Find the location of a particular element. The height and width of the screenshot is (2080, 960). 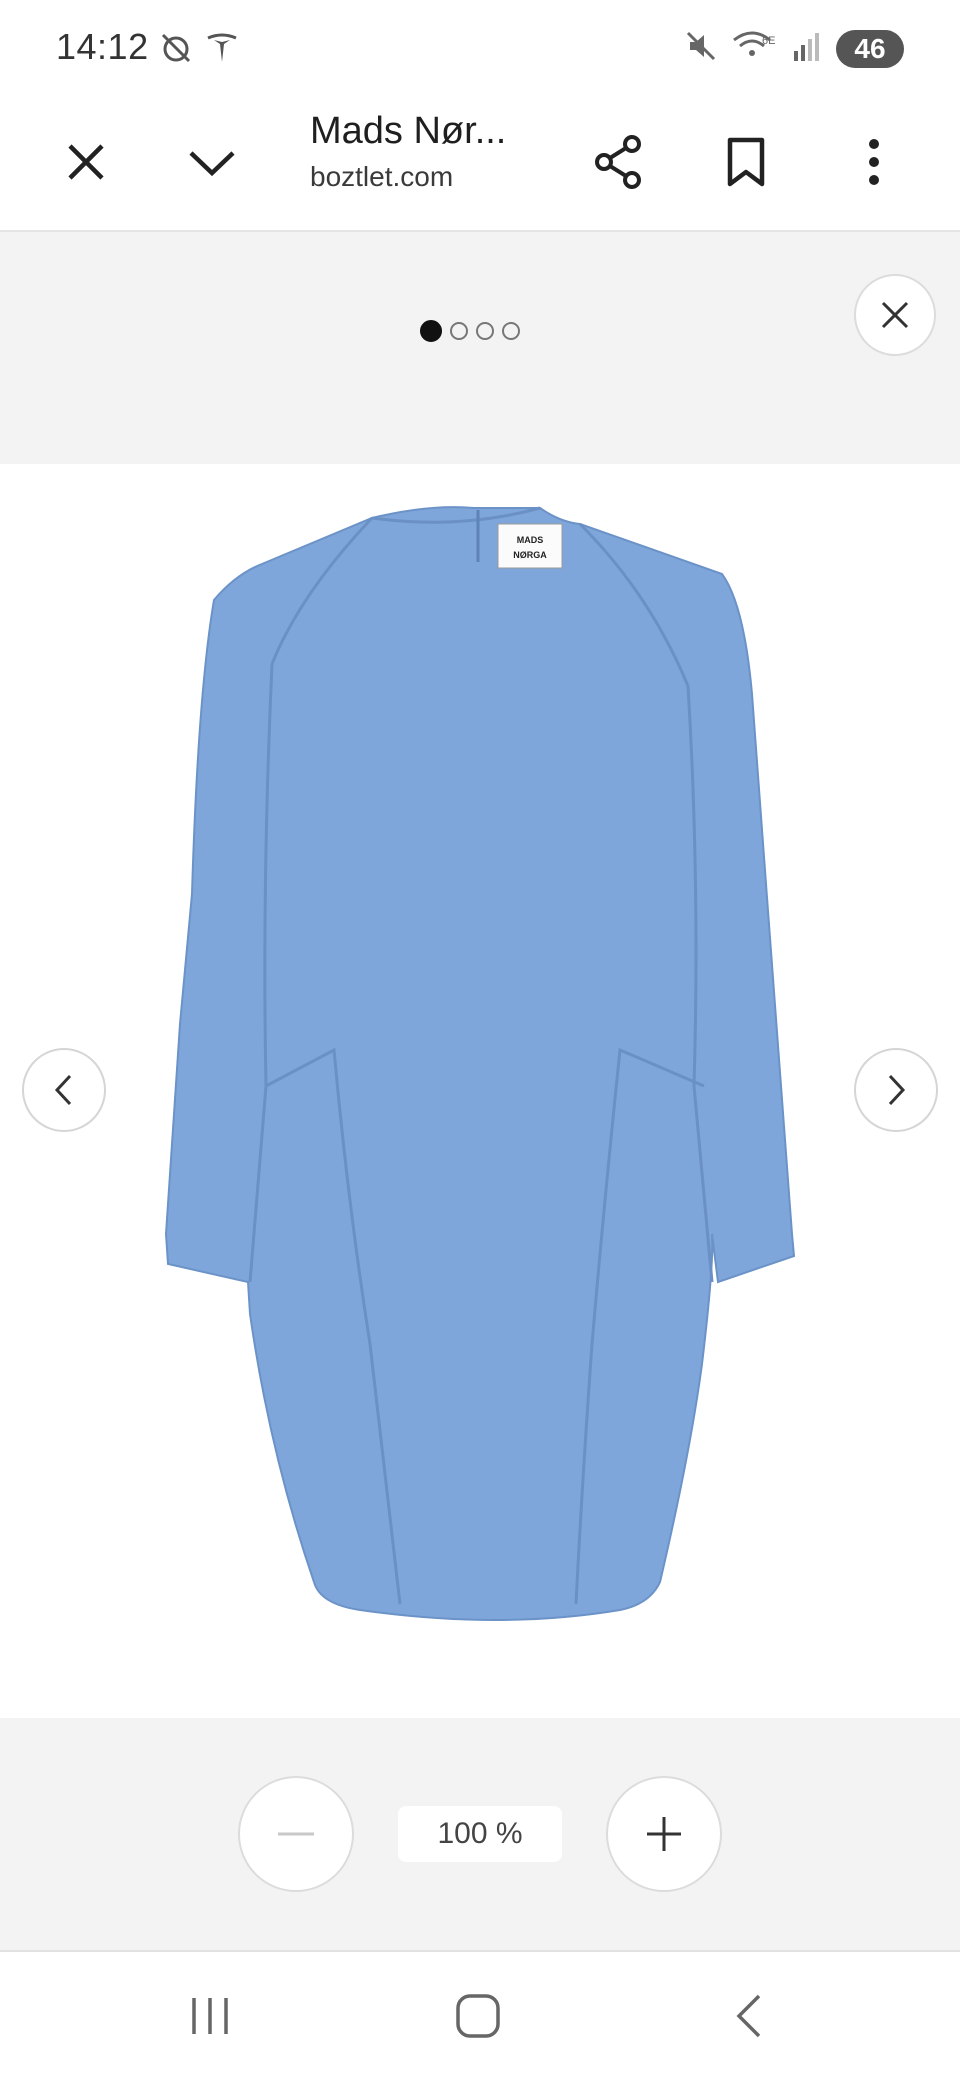

back-button is located at coordinates (748, 2016).